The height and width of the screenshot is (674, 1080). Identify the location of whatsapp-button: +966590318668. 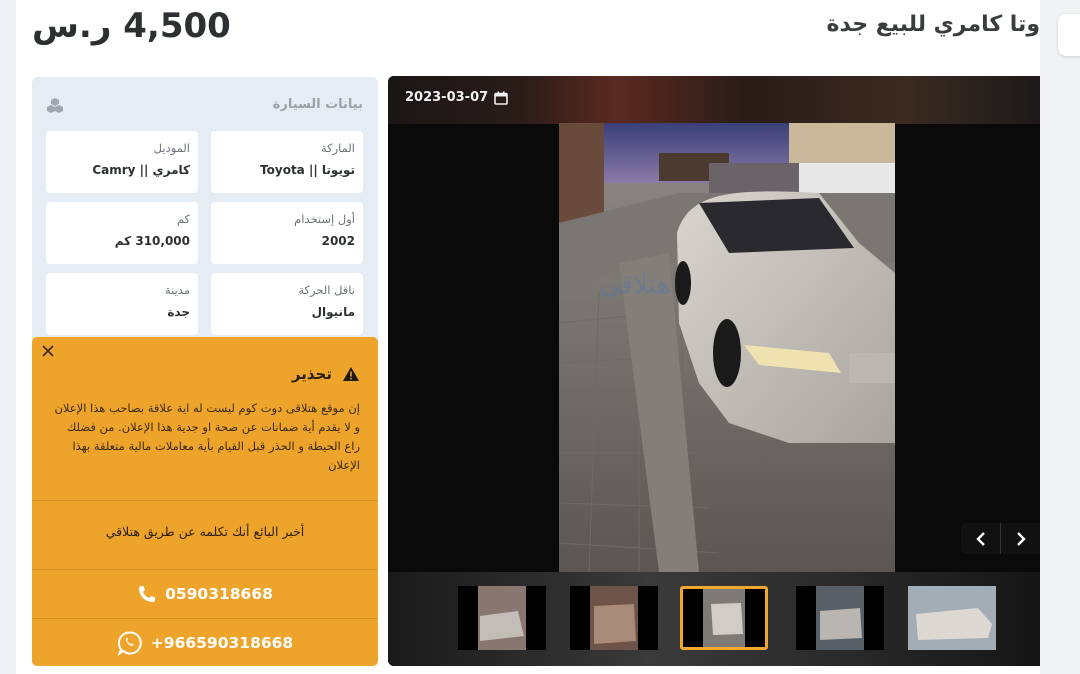
(205, 642).